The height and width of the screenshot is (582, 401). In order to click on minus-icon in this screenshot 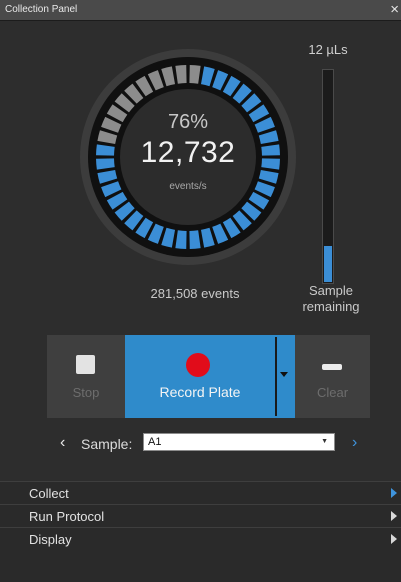, I will do `click(332, 367)`.